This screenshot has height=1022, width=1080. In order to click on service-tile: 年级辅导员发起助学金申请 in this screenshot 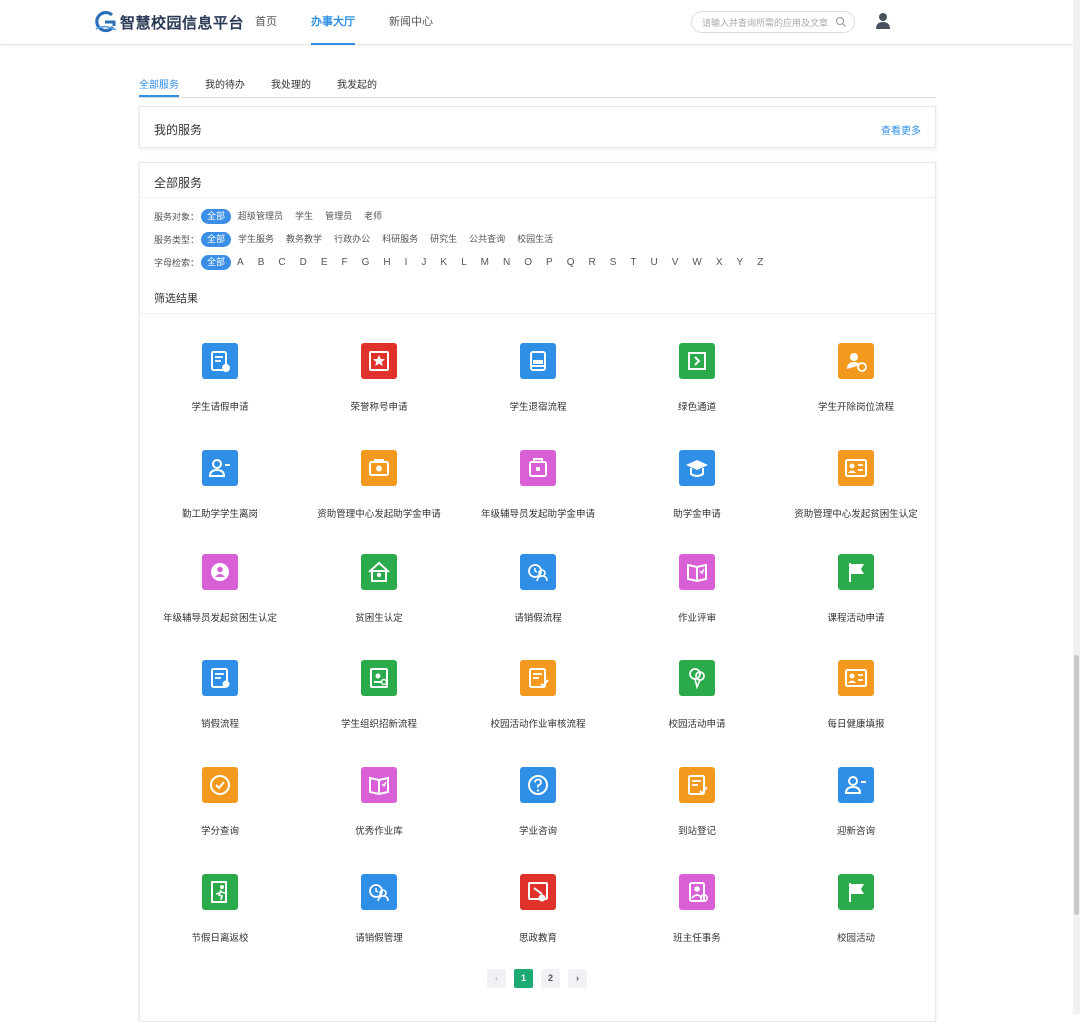, I will do `click(538, 475)`.